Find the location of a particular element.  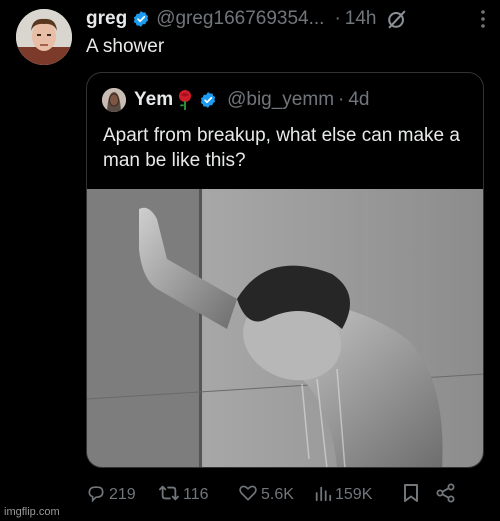

bookmark-icon is located at coordinates (412, 495).